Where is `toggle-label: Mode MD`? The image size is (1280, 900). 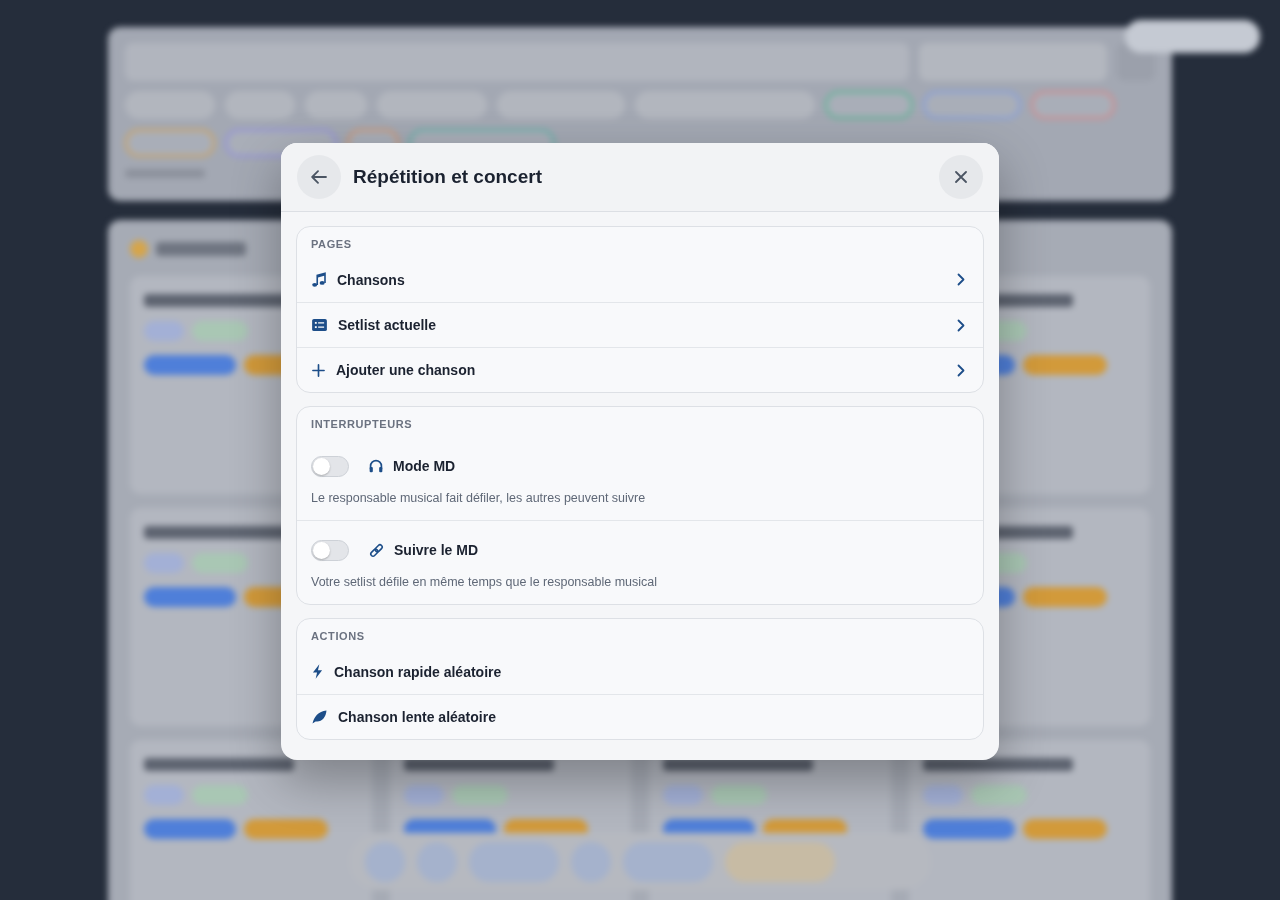
toggle-label: Mode MD is located at coordinates (424, 466).